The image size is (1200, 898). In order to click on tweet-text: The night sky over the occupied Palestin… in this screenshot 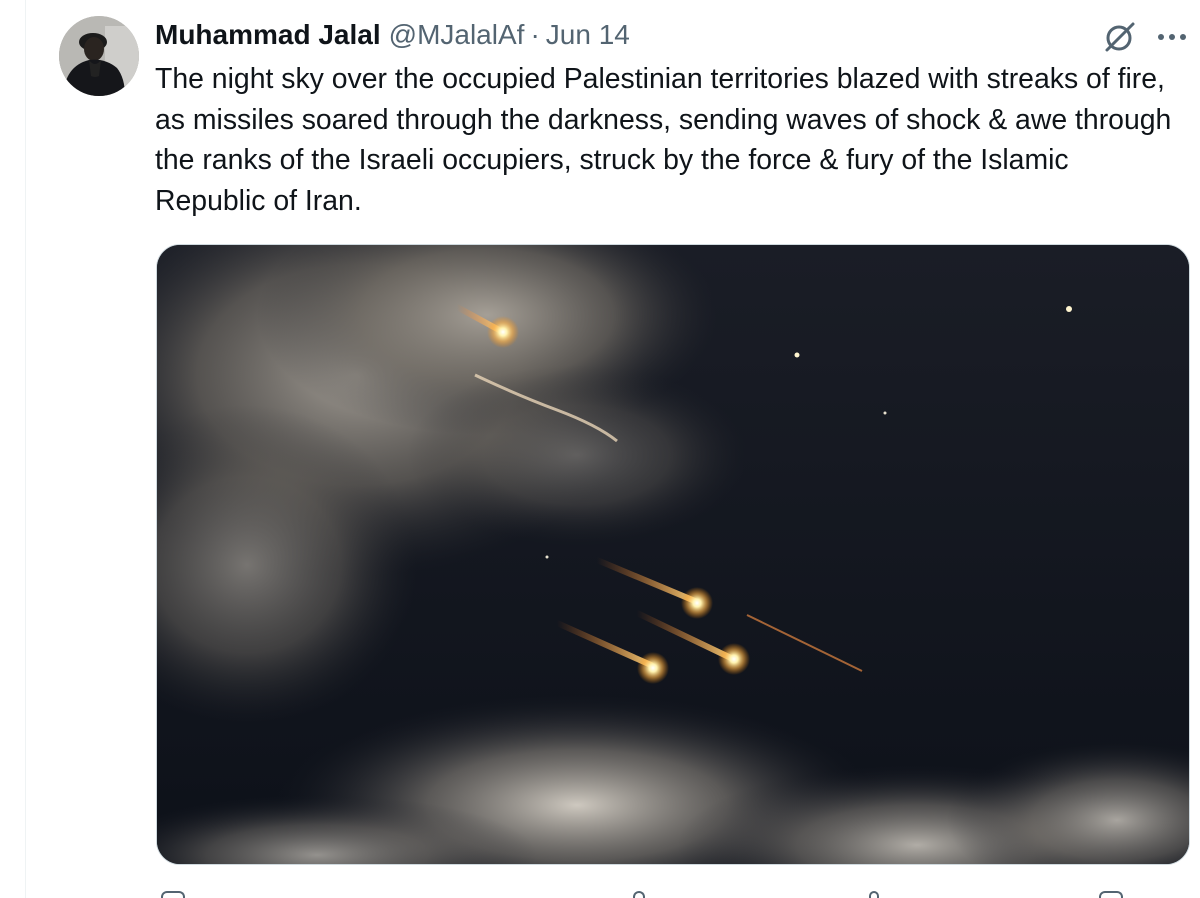, I will do `click(663, 140)`.